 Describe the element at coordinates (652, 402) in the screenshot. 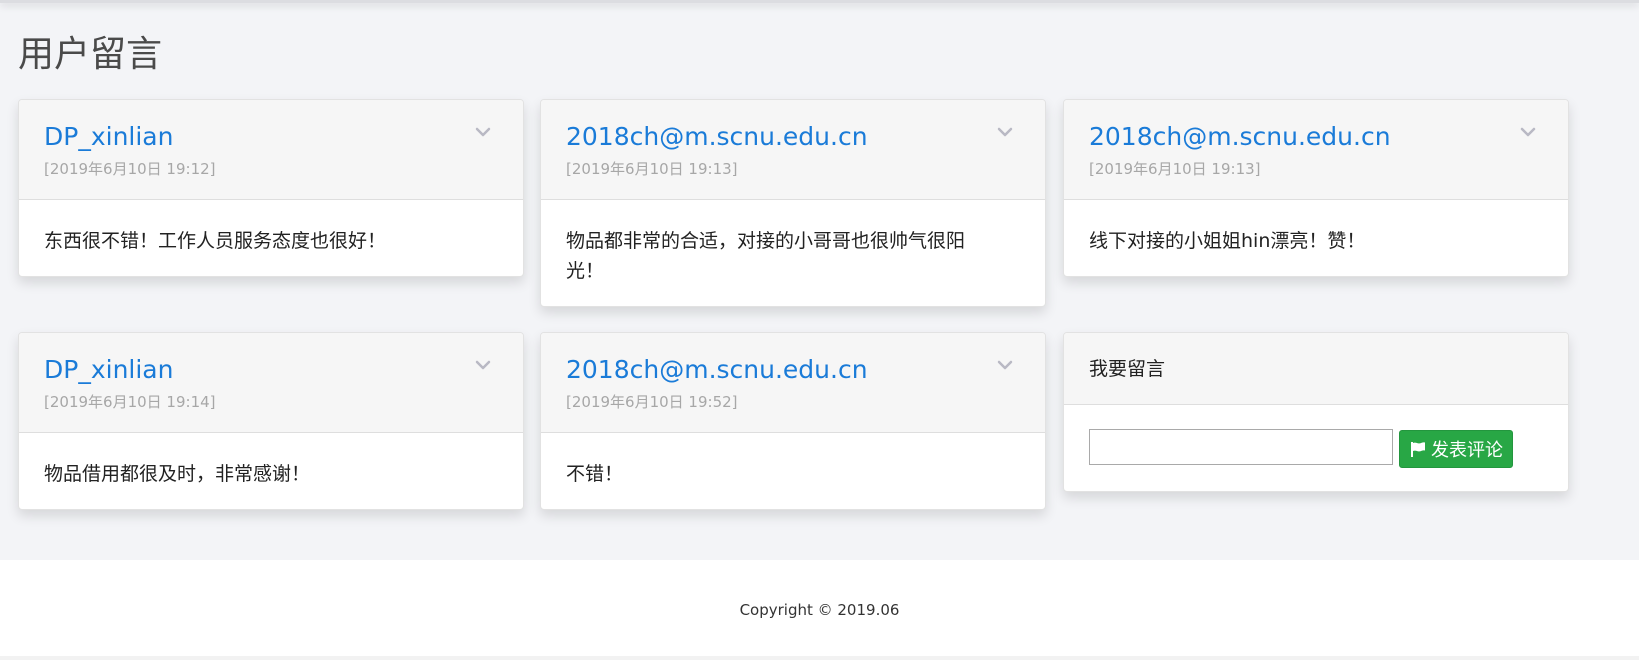

I see `message-date: [2019年6月10日 19:52]` at that location.